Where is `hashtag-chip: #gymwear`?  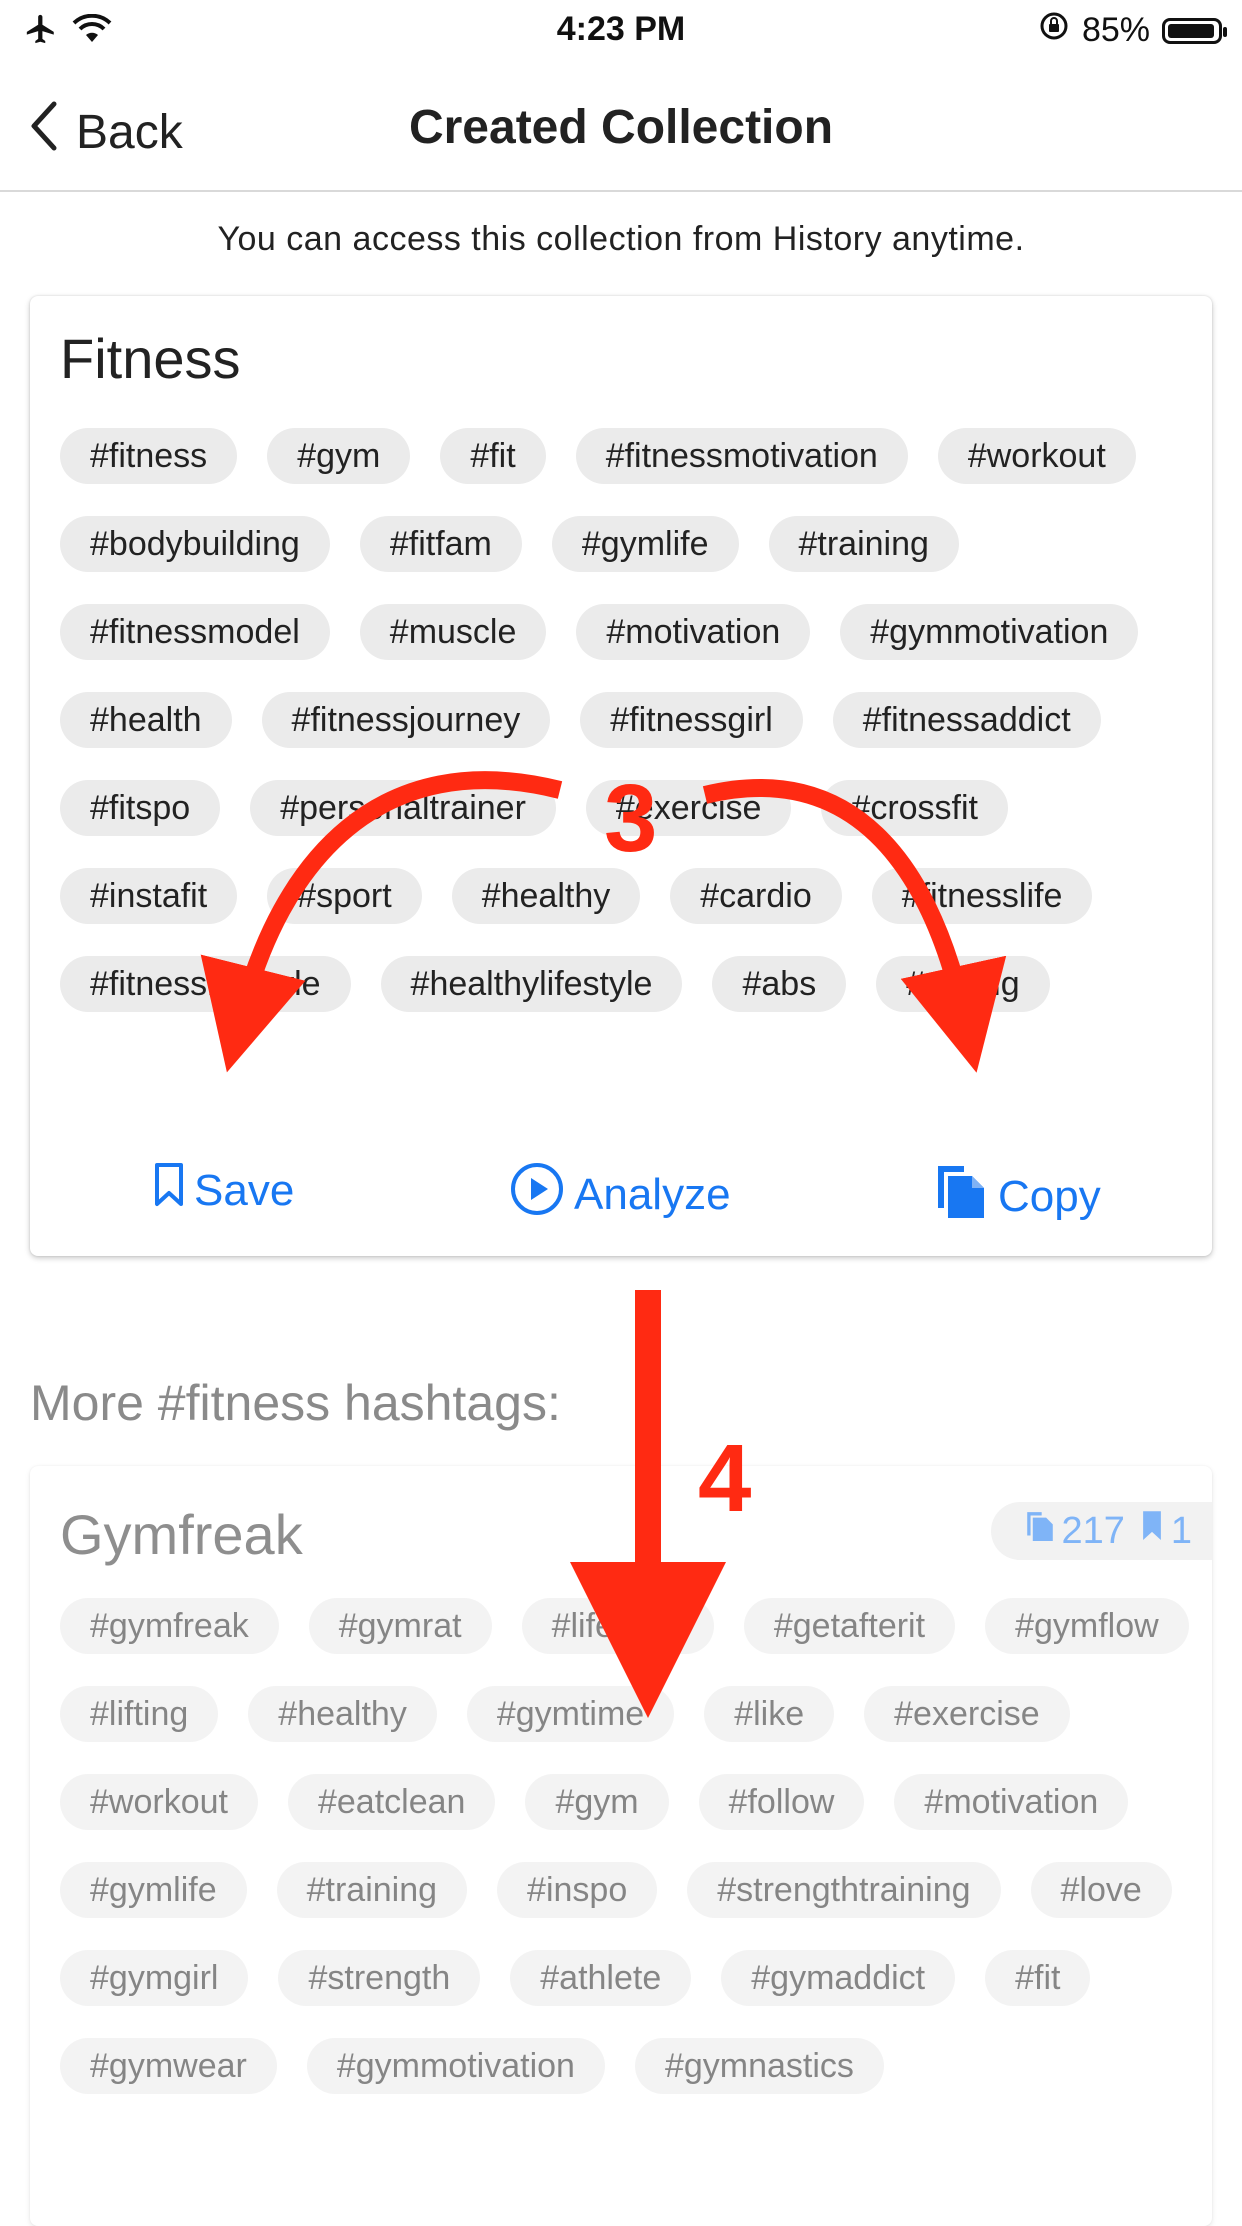 hashtag-chip: #gymwear is located at coordinates (168, 2066).